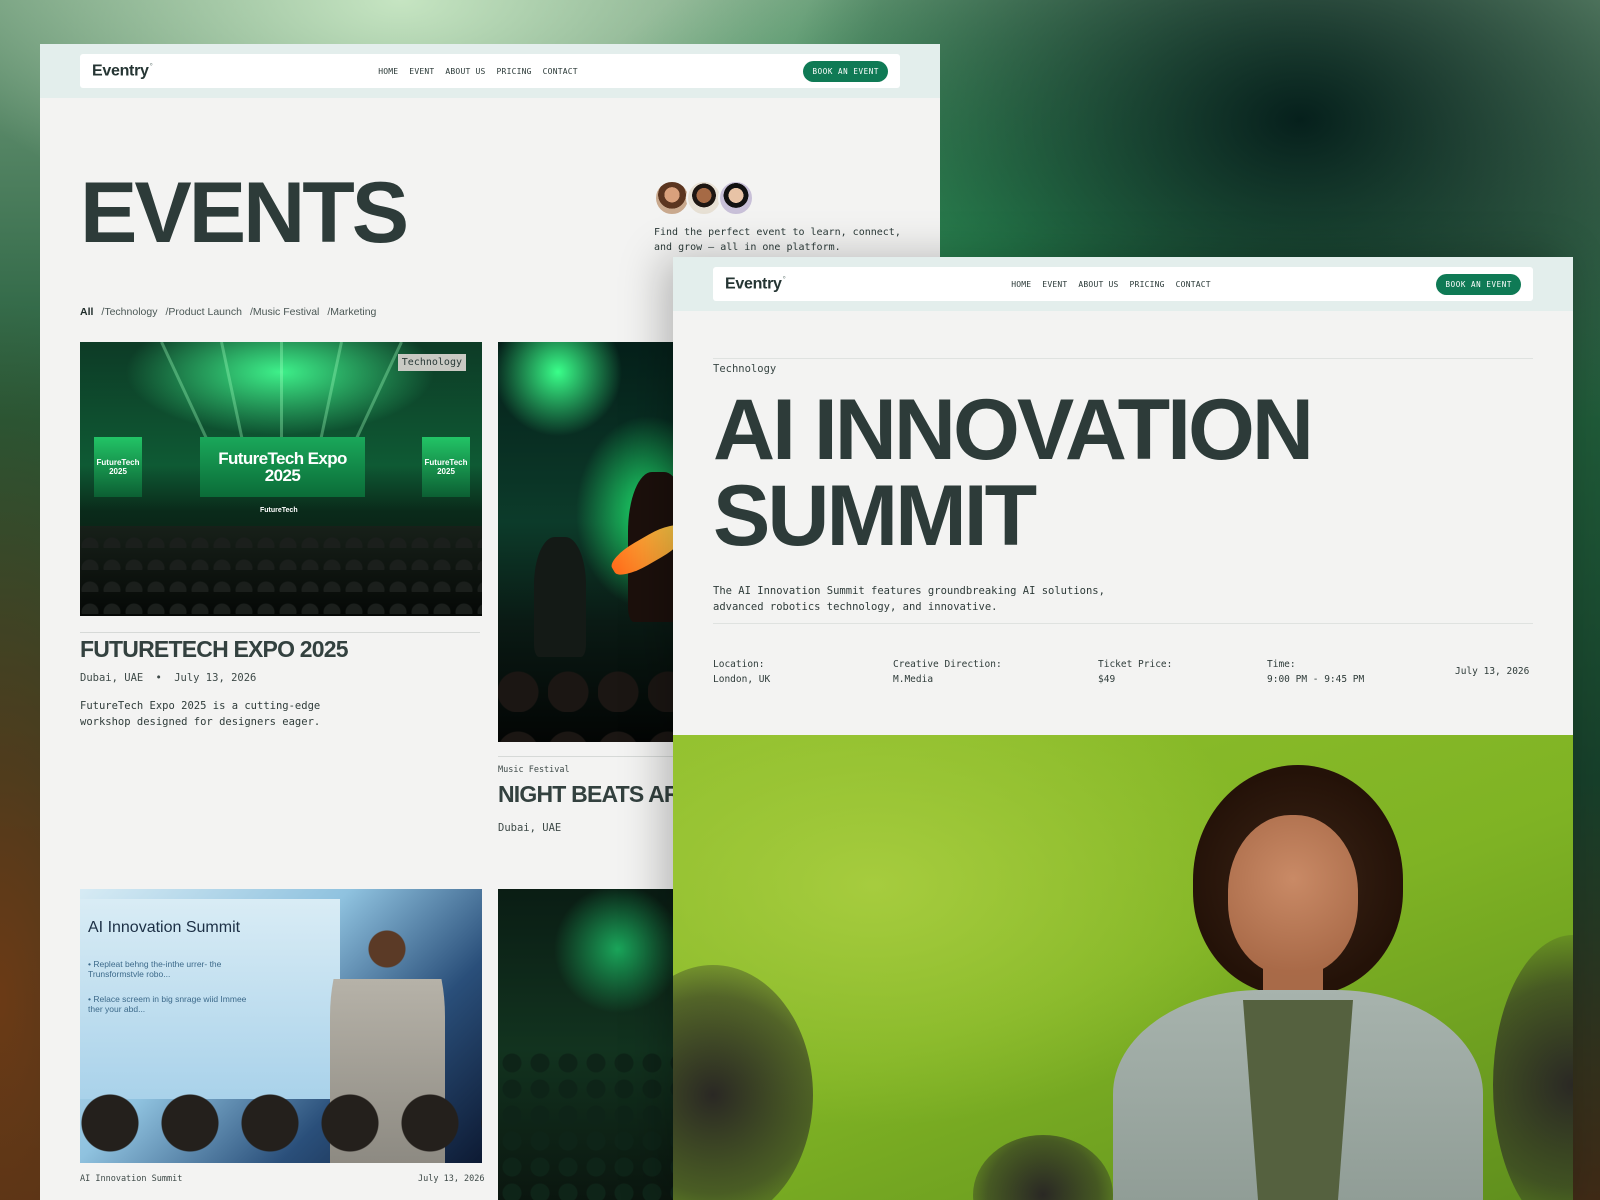 This screenshot has width=1600, height=1200. What do you see at coordinates (742, 679) in the screenshot?
I see `info-value: London, UK` at bounding box center [742, 679].